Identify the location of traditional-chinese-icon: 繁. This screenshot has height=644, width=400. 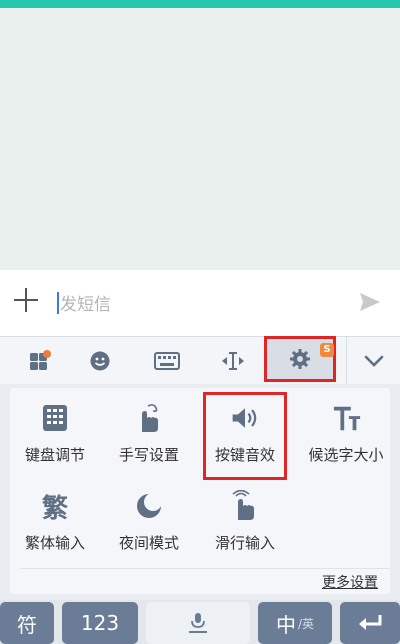
(55, 507).